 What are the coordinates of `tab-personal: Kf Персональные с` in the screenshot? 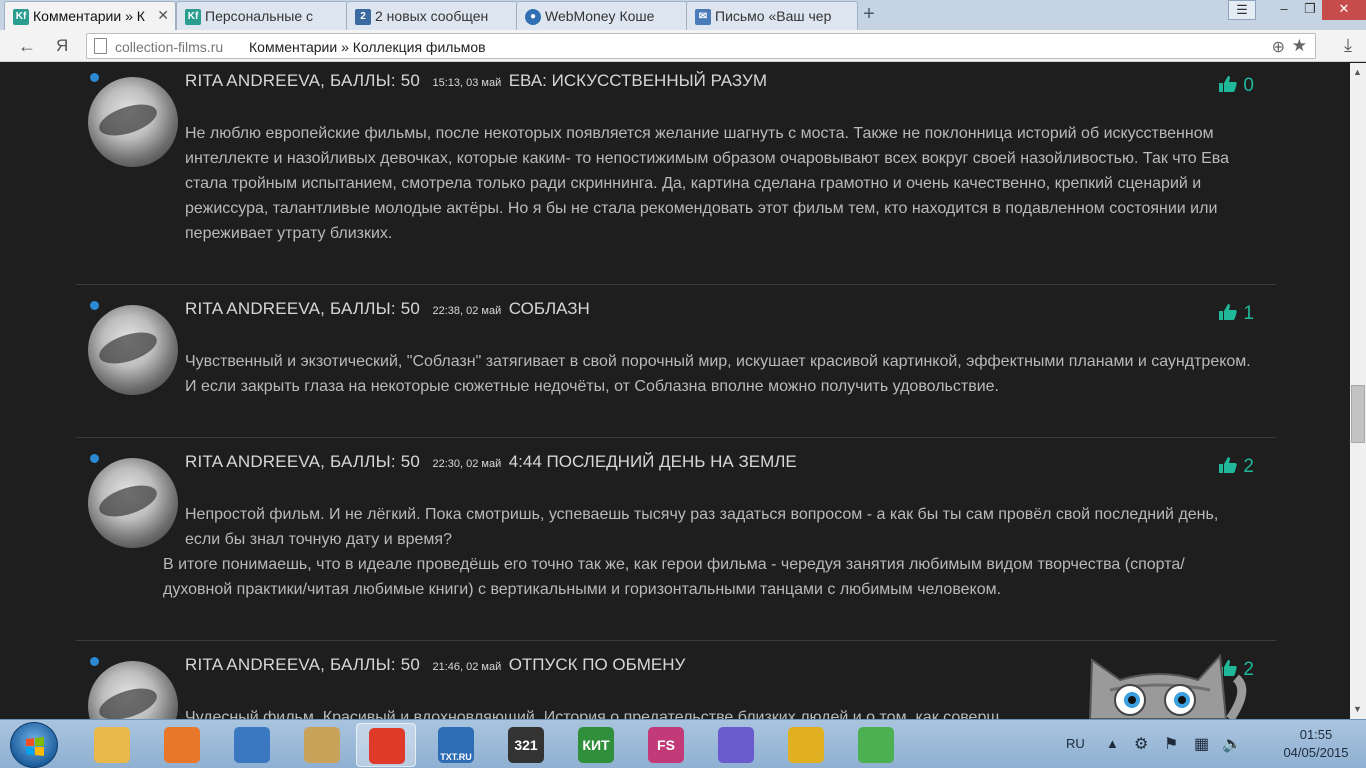 It's located at (262, 15).